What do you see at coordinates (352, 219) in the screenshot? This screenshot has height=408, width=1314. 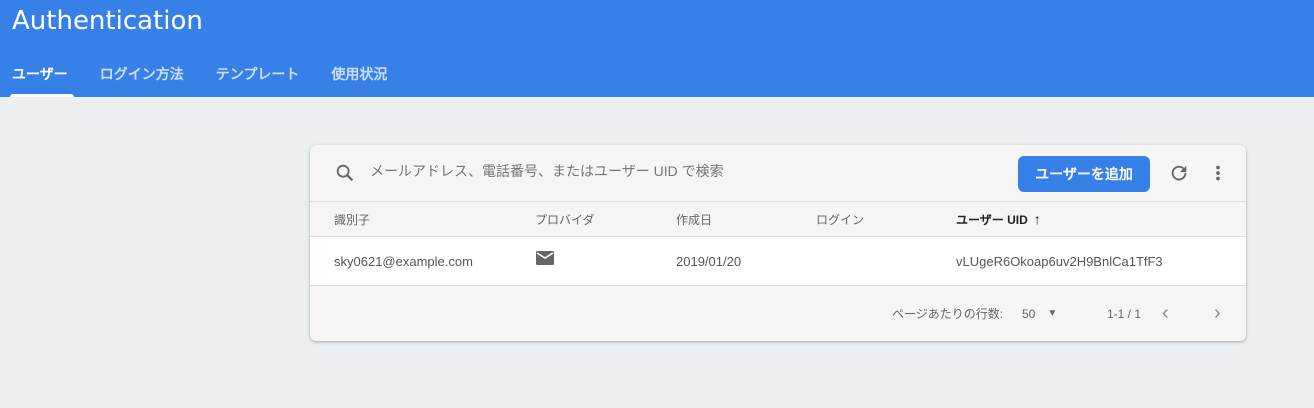 I see `column-identifier: 識別子` at bounding box center [352, 219].